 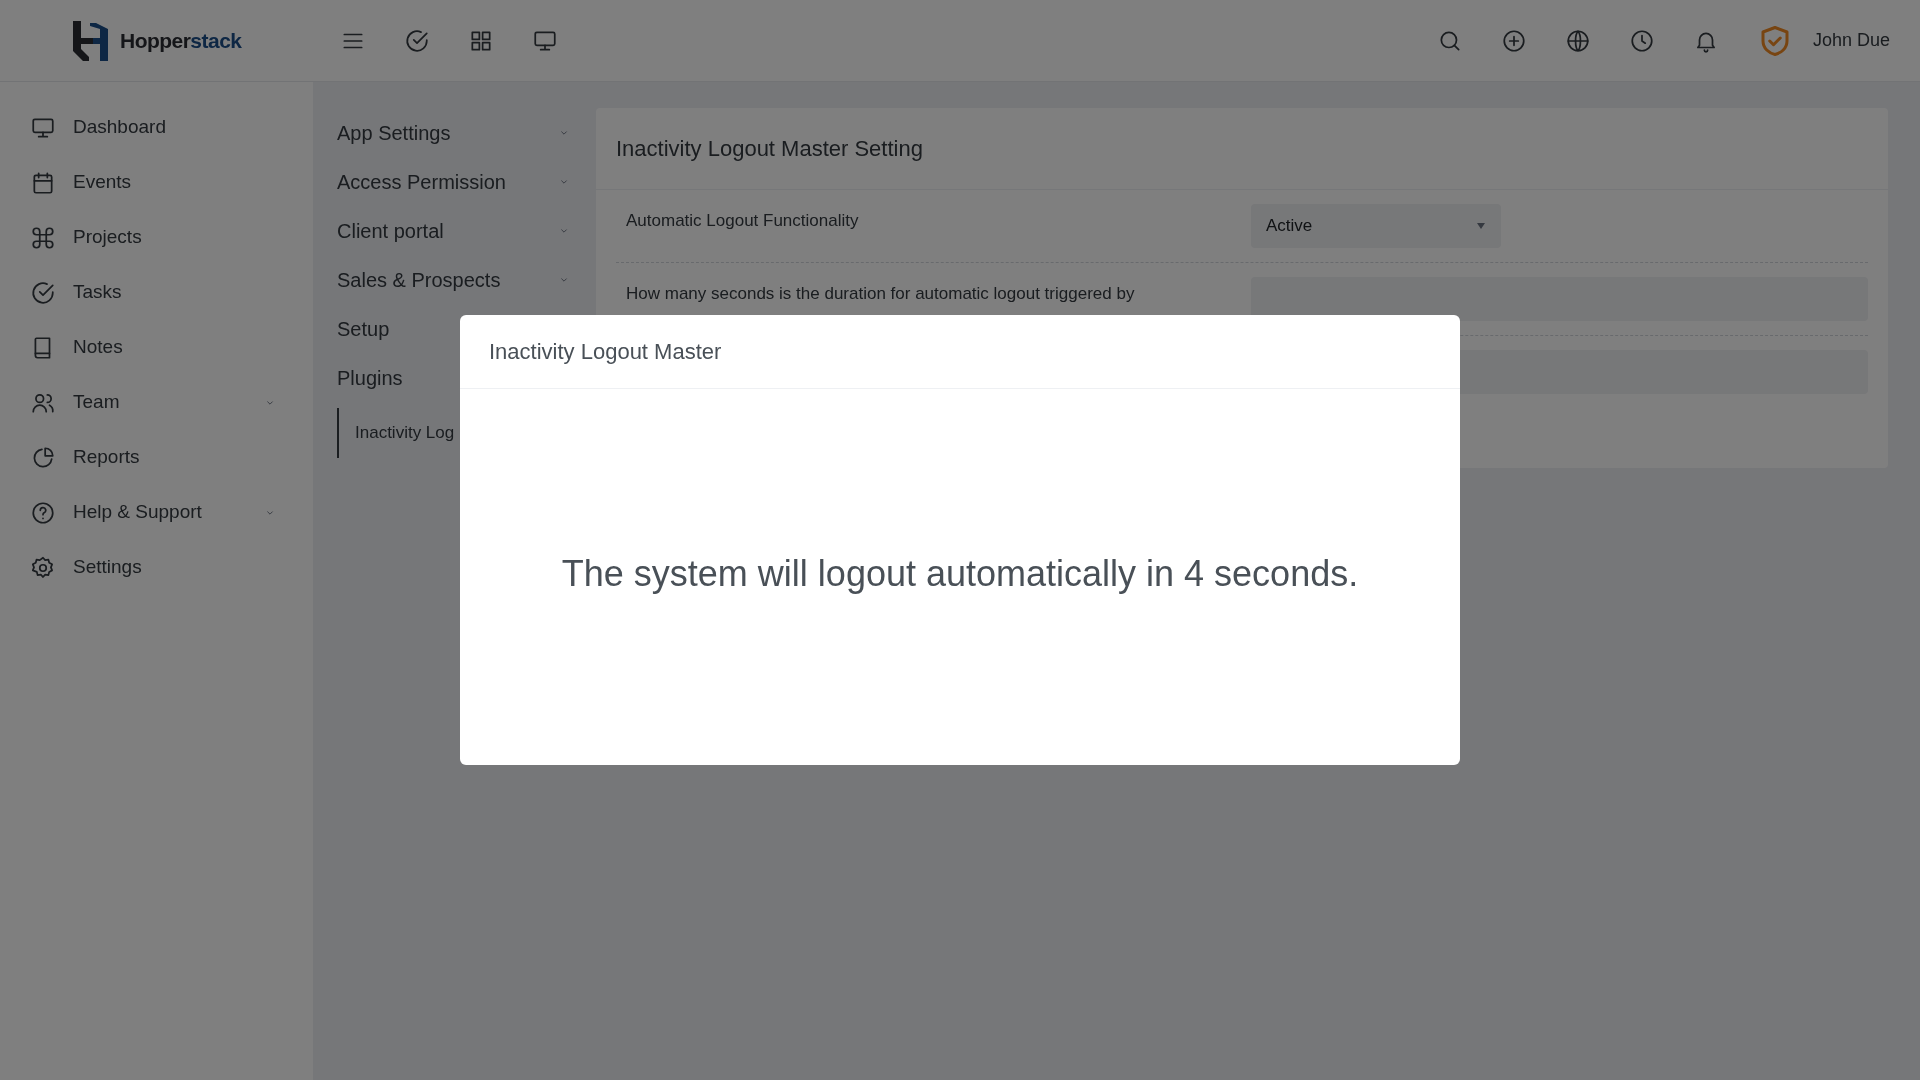 What do you see at coordinates (181, 40) in the screenshot?
I see `logo-text: Hopperstack` at bounding box center [181, 40].